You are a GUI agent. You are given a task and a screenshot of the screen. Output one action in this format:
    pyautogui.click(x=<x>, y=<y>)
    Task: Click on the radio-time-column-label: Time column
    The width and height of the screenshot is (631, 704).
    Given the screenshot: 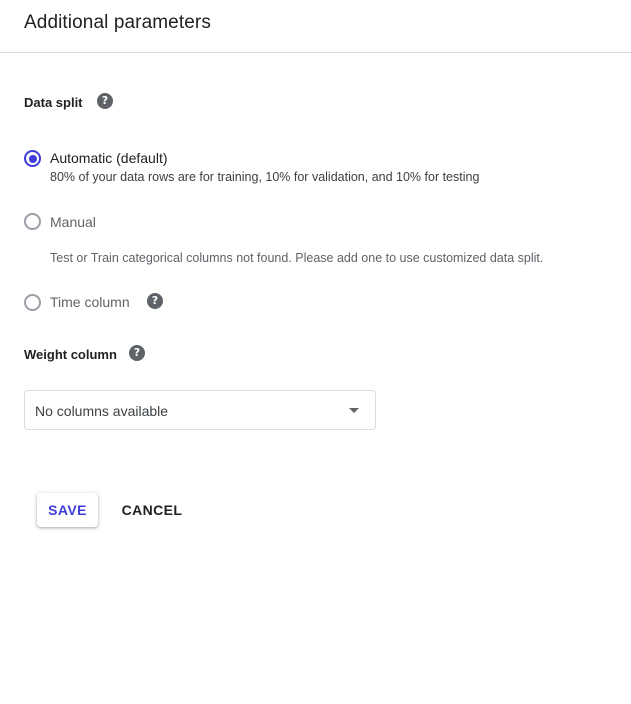 What is the action you would take?
    pyautogui.click(x=90, y=302)
    